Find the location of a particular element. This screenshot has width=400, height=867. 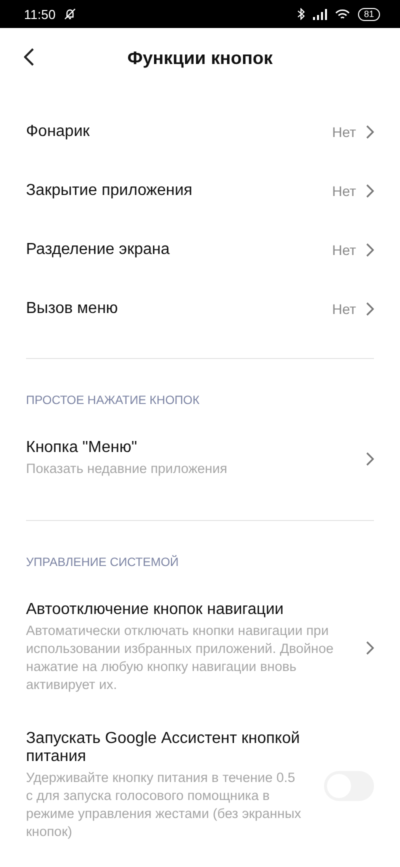

setting-label: Вызов меню is located at coordinates (179, 309).